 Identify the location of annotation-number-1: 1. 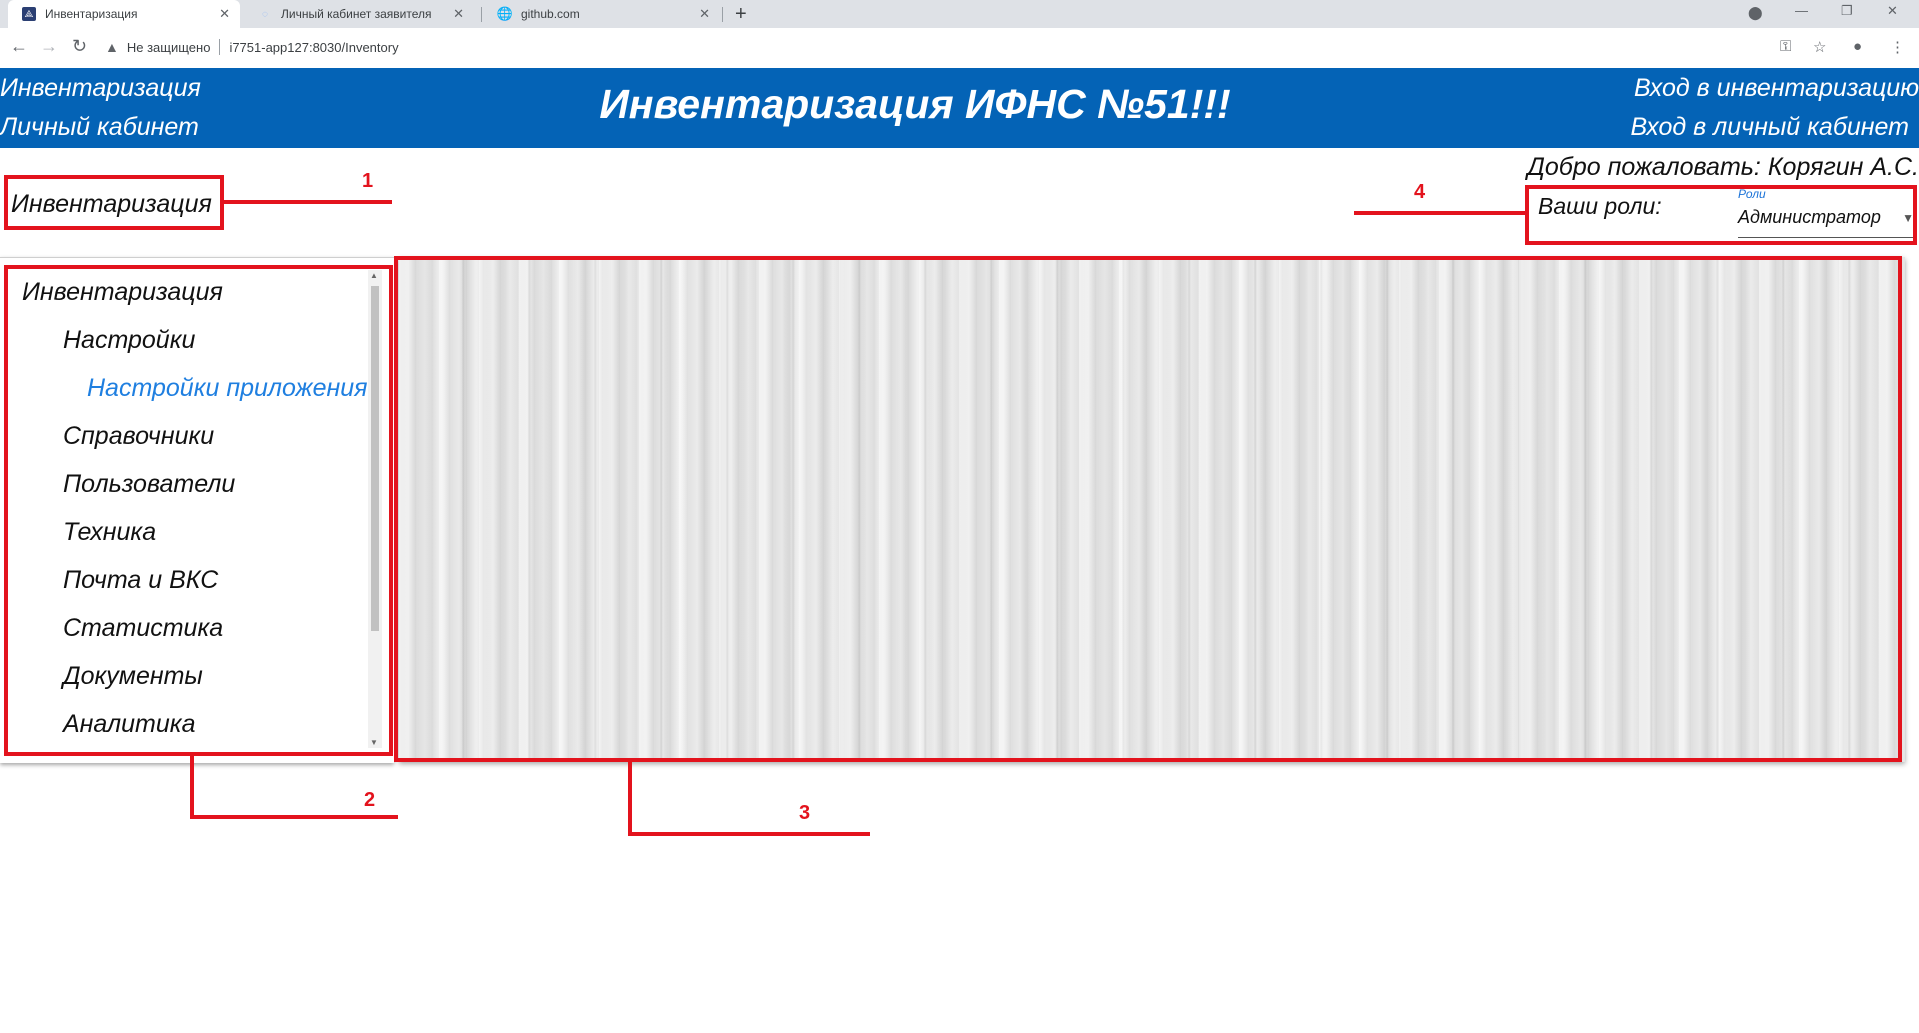
(368, 181).